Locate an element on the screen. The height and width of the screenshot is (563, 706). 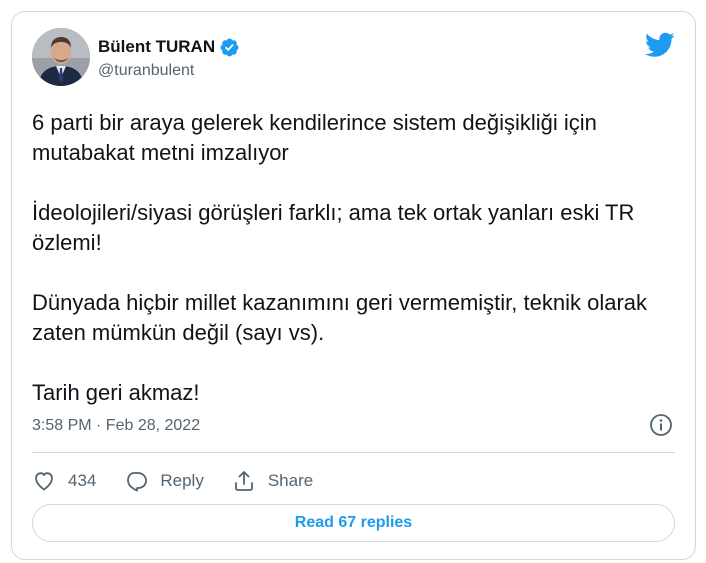
author-name-row: Bülent TURAN is located at coordinates (169, 47).